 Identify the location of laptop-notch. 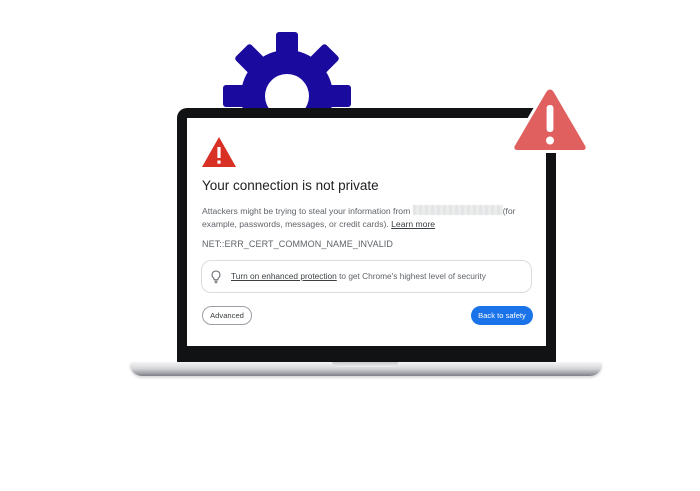
(365, 364).